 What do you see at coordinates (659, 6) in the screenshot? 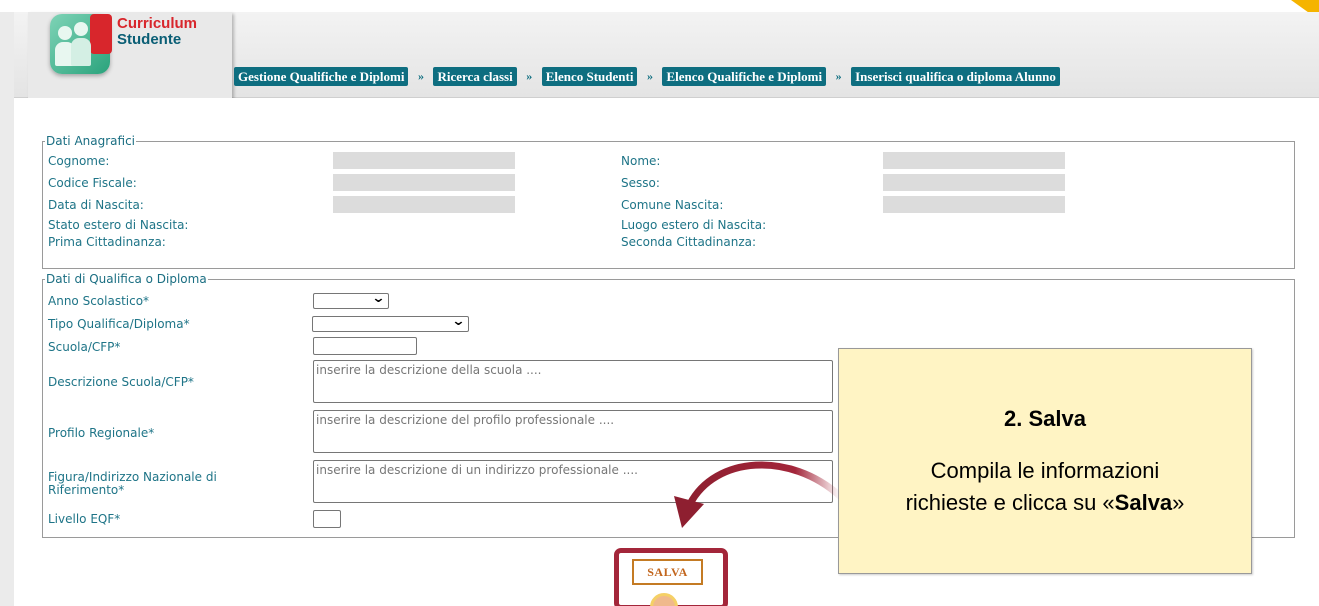
I see `top-strip` at bounding box center [659, 6].